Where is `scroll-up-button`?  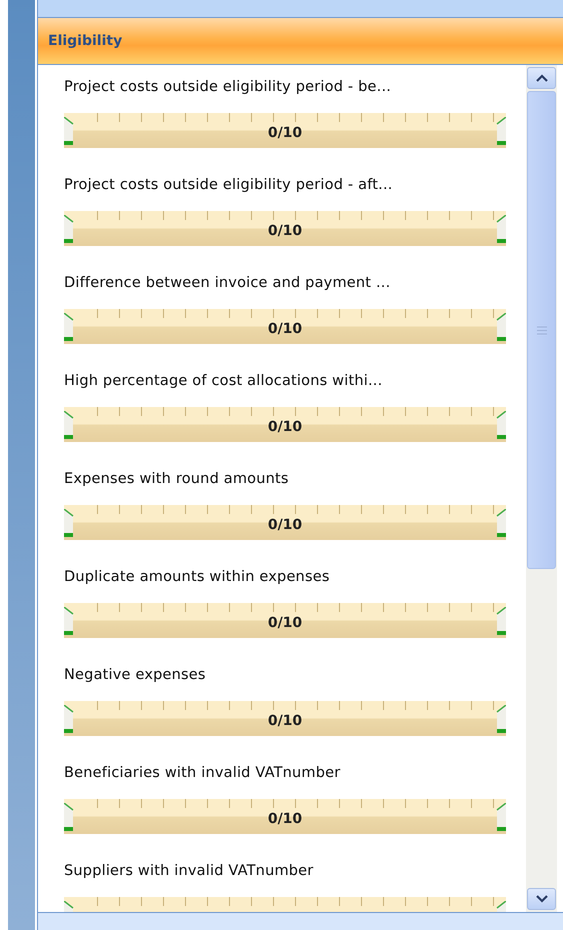
scroll-up-button is located at coordinates (541, 78).